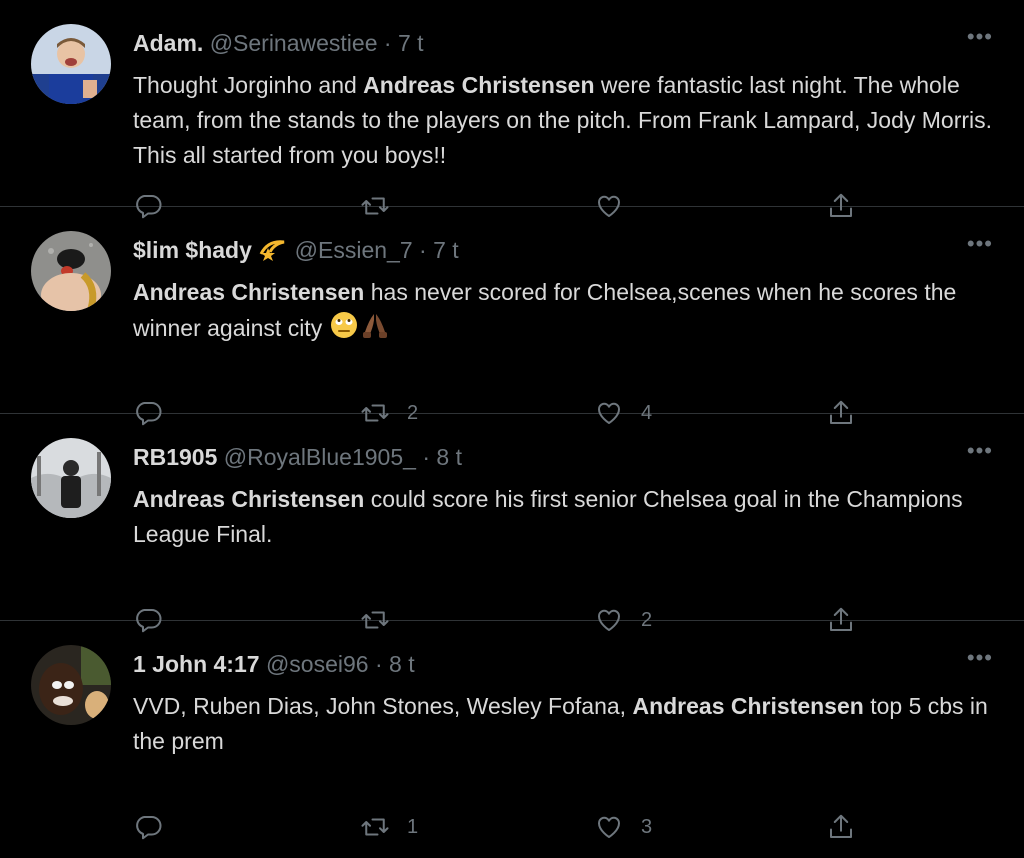  What do you see at coordinates (413, 826) in the screenshot?
I see `retweet-count: 1` at bounding box center [413, 826].